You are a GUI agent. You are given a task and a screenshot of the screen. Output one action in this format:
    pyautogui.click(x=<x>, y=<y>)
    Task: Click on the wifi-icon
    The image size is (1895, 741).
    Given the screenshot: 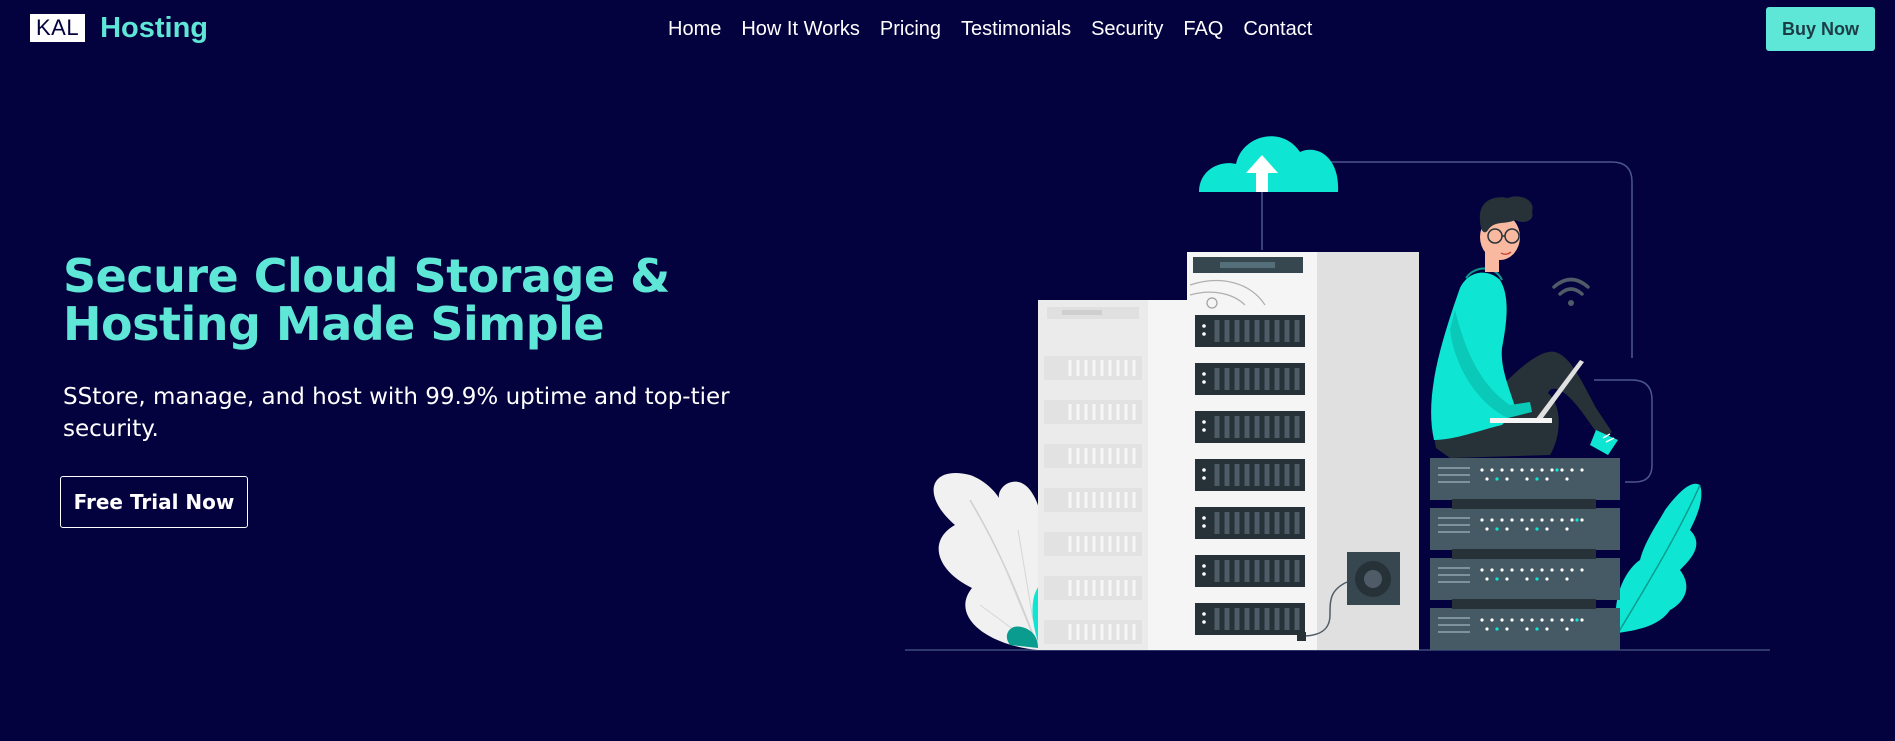 What is the action you would take?
    pyautogui.click(x=1571, y=291)
    